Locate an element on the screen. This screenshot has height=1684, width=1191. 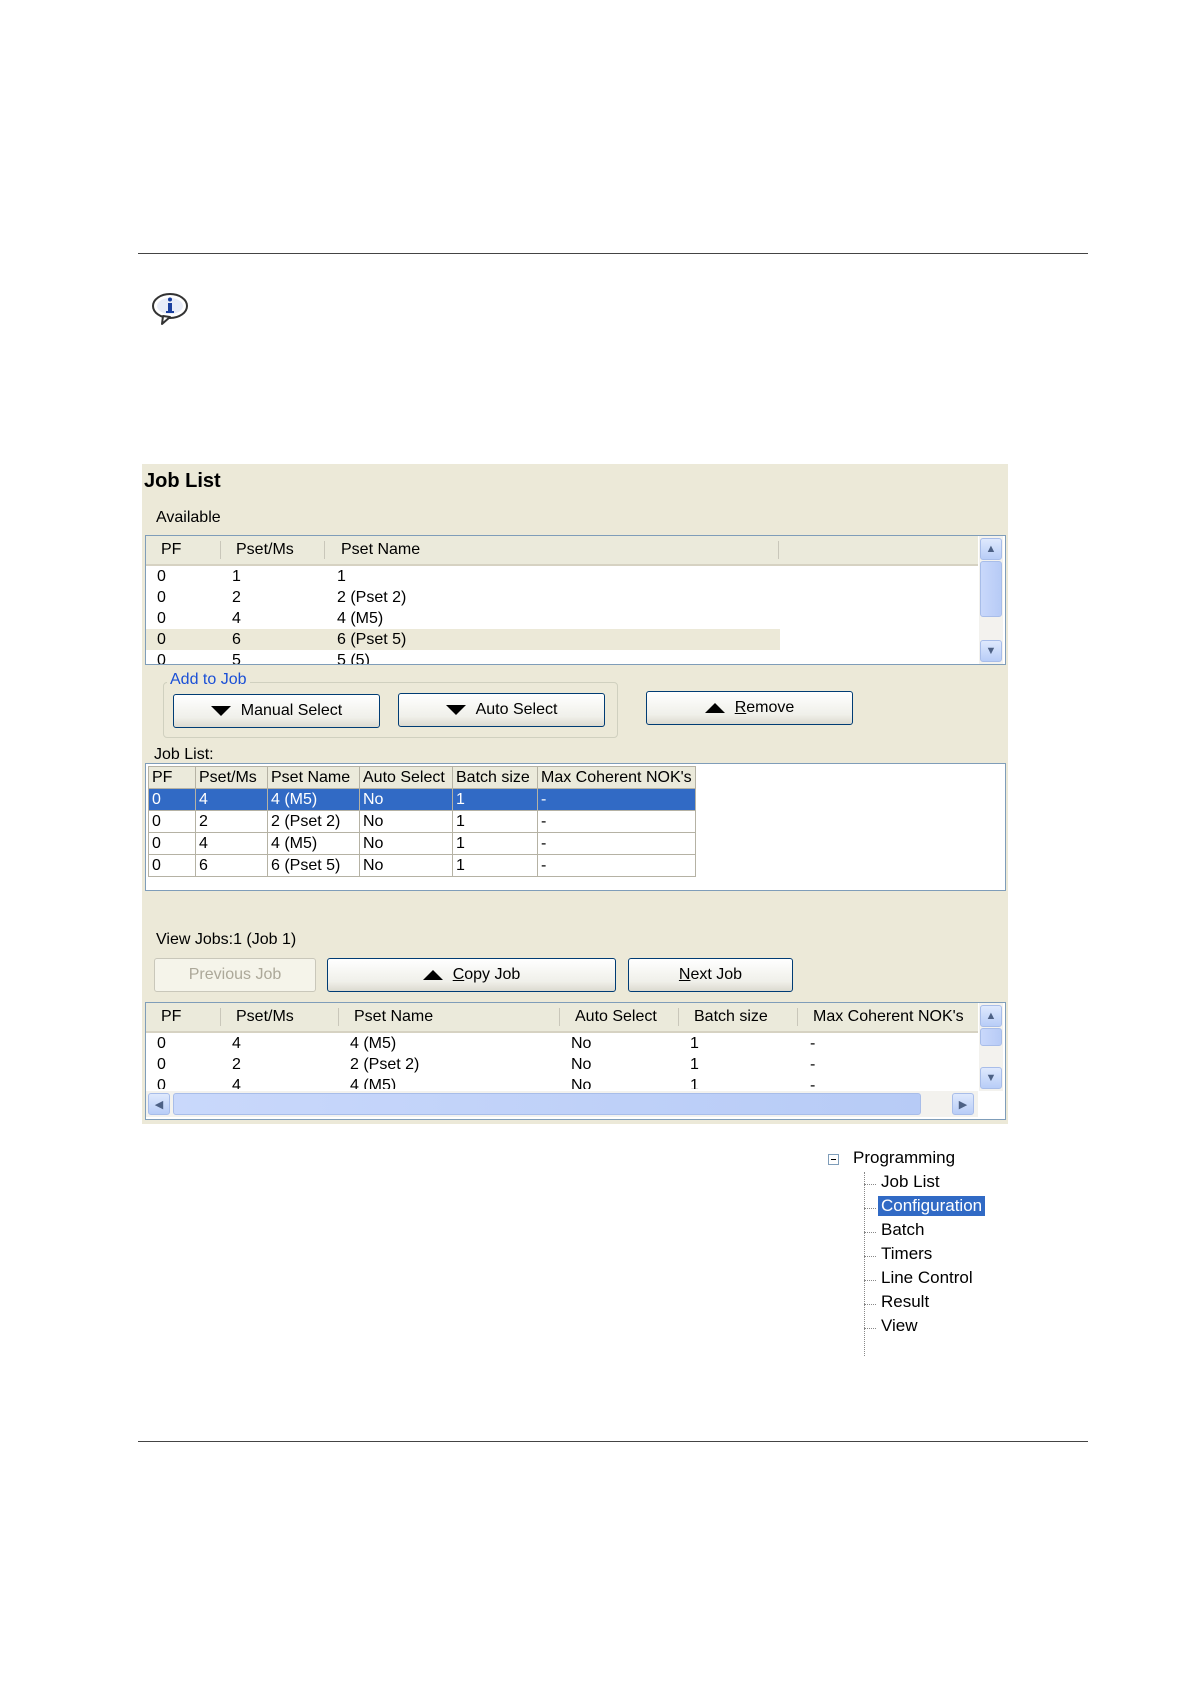
cell-pset-name: 6 (Pset 5) is located at coordinates (313, 865).